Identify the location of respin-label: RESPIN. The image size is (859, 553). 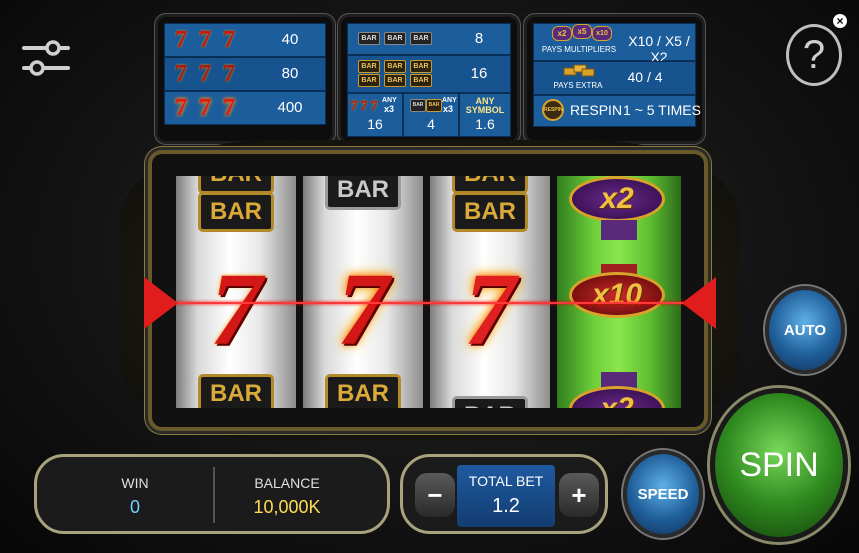
(596, 110).